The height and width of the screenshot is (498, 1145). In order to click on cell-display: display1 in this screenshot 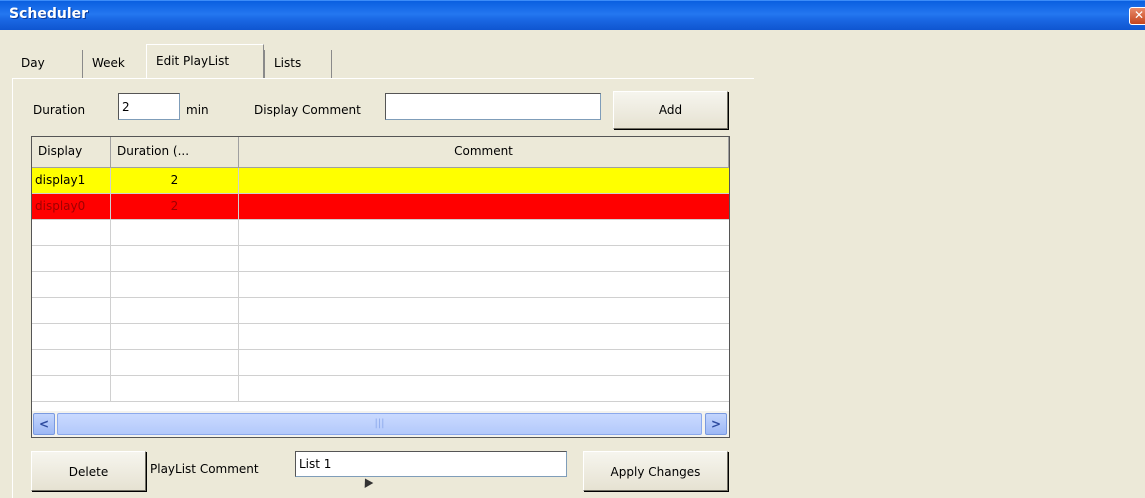, I will do `click(71, 180)`.